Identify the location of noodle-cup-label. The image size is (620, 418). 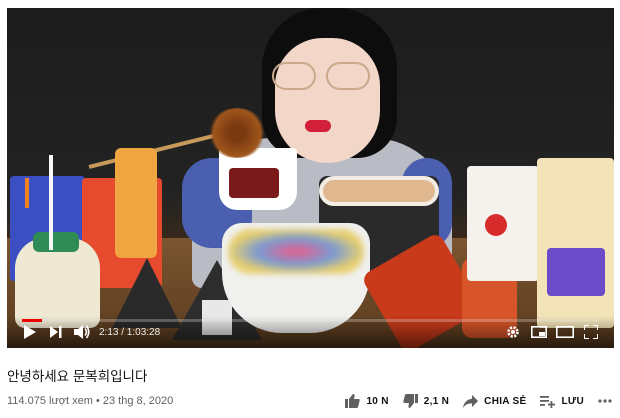
(254, 183).